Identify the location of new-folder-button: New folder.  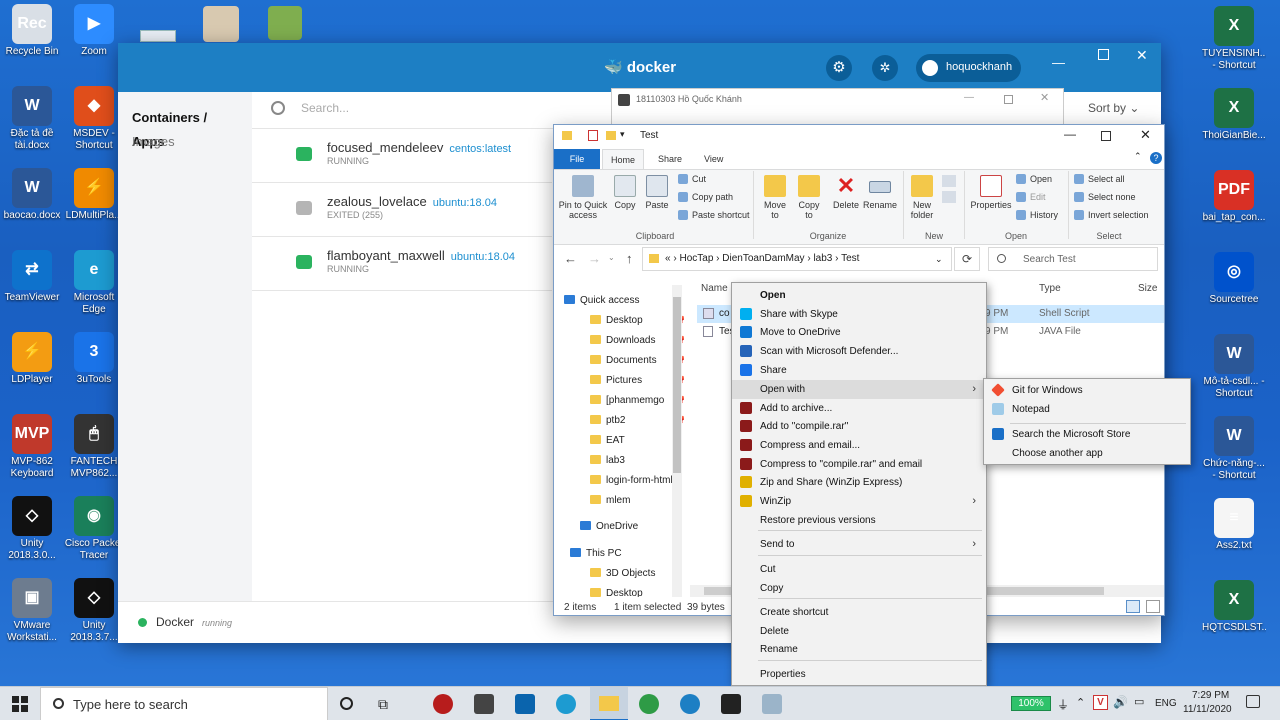
(922, 197).